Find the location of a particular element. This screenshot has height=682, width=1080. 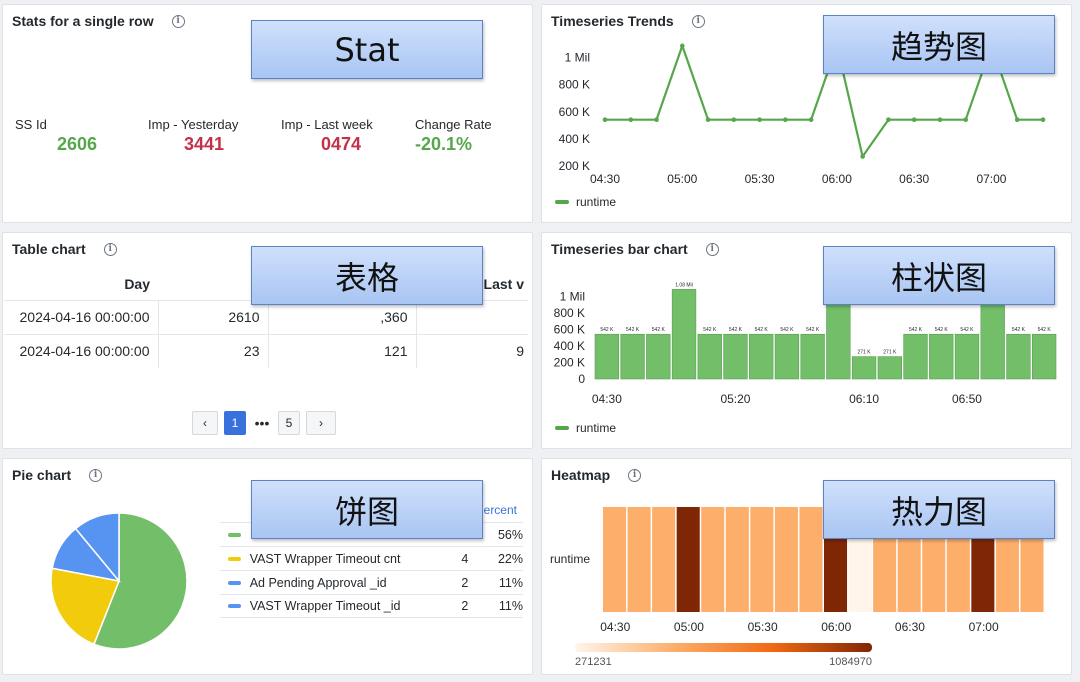

panel-title: Table chart i is located at coordinates (64, 249).